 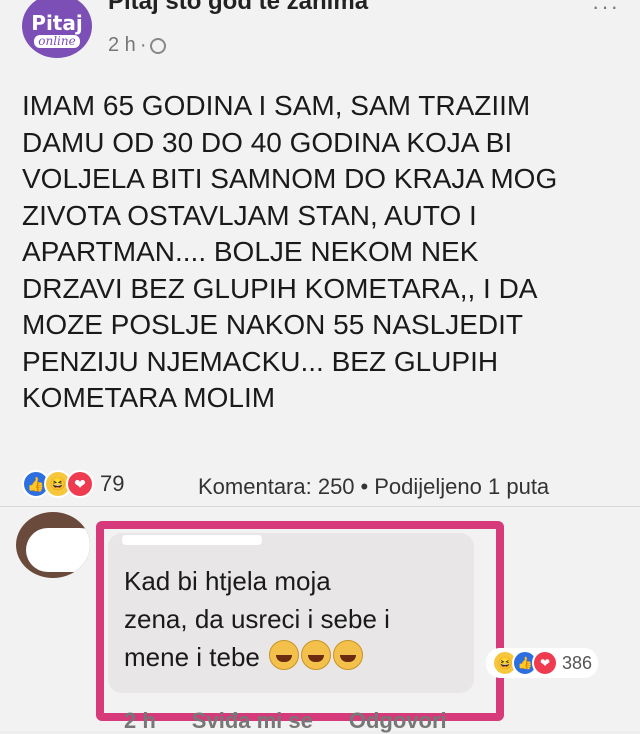 What do you see at coordinates (137, 45) in the screenshot?
I see `post-meta: 2 h ·` at bounding box center [137, 45].